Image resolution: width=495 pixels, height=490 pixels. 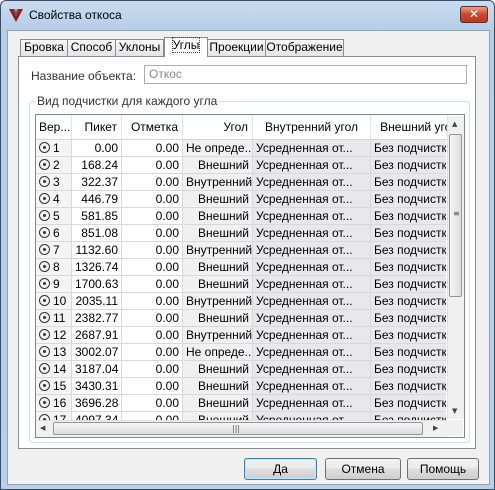 What do you see at coordinates (54, 318) in the screenshot?
I see `vertex-cell: 11` at bounding box center [54, 318].